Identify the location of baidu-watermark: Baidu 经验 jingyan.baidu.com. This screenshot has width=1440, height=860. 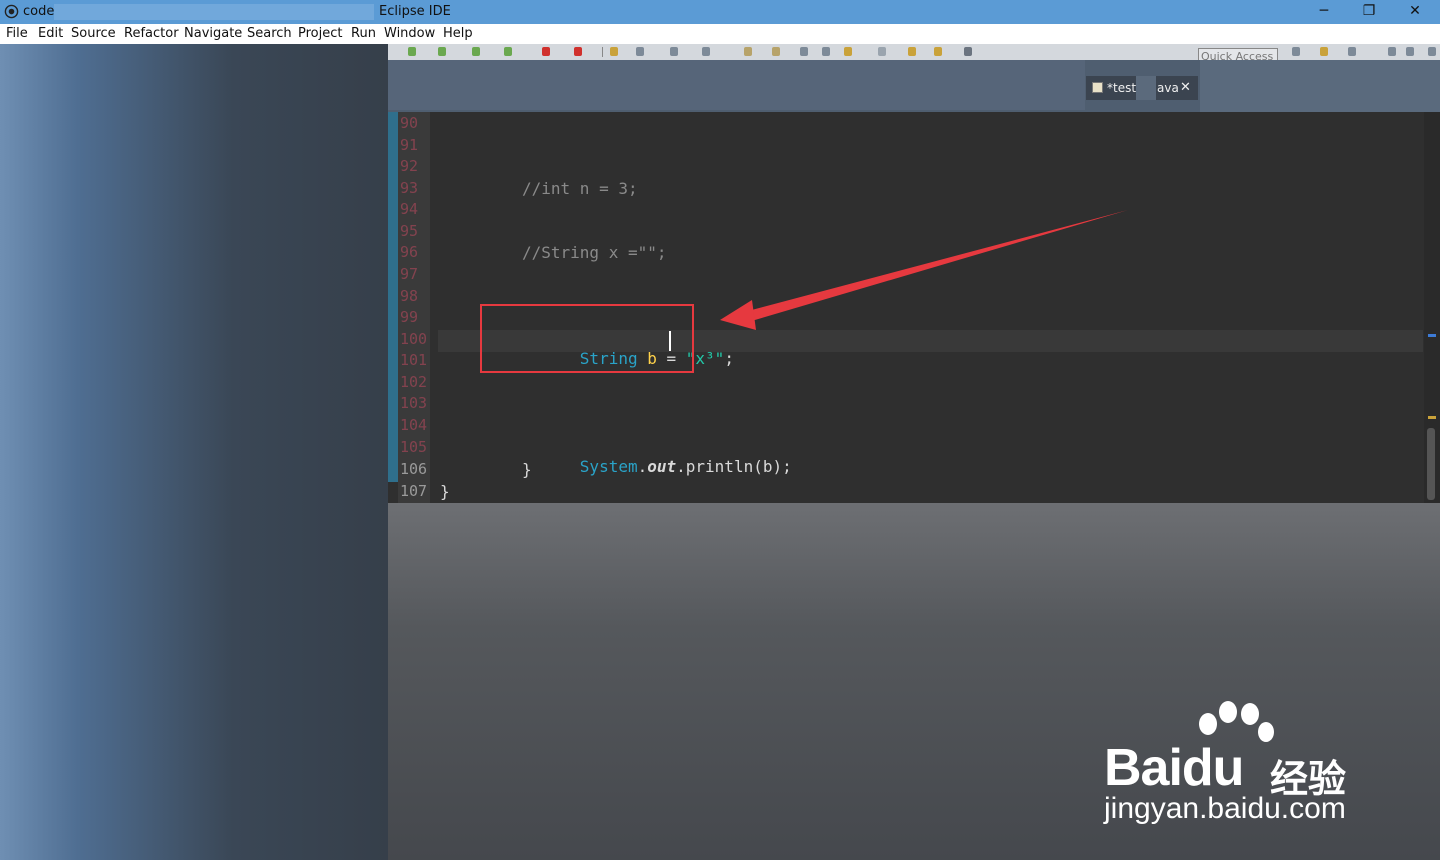
(1240, 770).